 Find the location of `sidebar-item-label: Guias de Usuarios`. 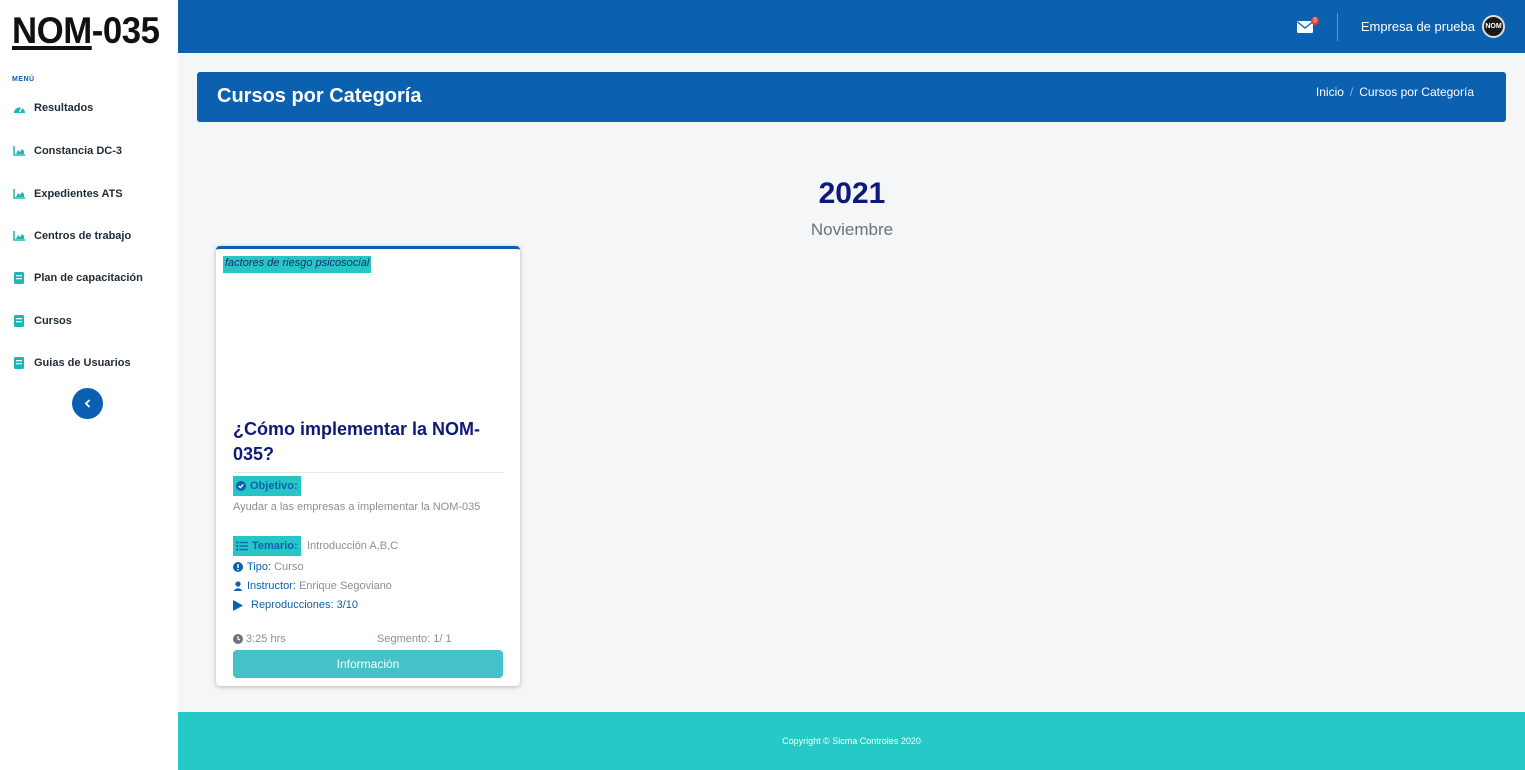

sidebar-item-label: Guias de Usuarios is located at coordinates (82, 363).